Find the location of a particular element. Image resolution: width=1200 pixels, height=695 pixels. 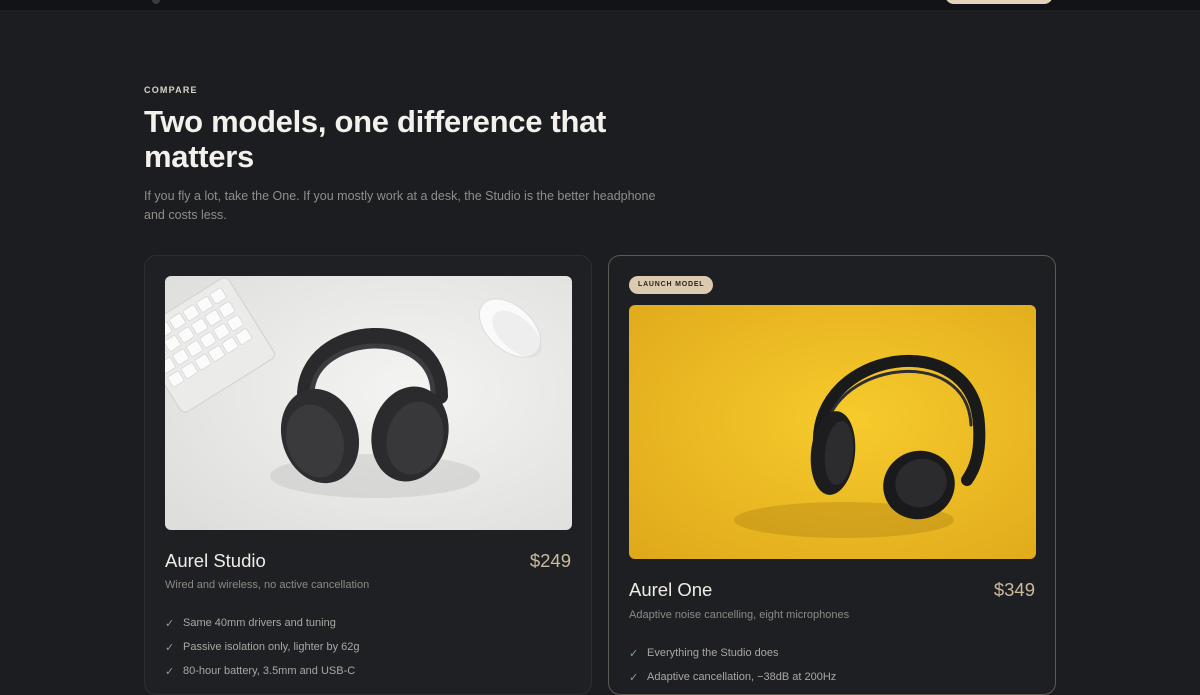

feature-item: ✓ Same 40mm drivers and tuning is located at coordinates (262, 623).